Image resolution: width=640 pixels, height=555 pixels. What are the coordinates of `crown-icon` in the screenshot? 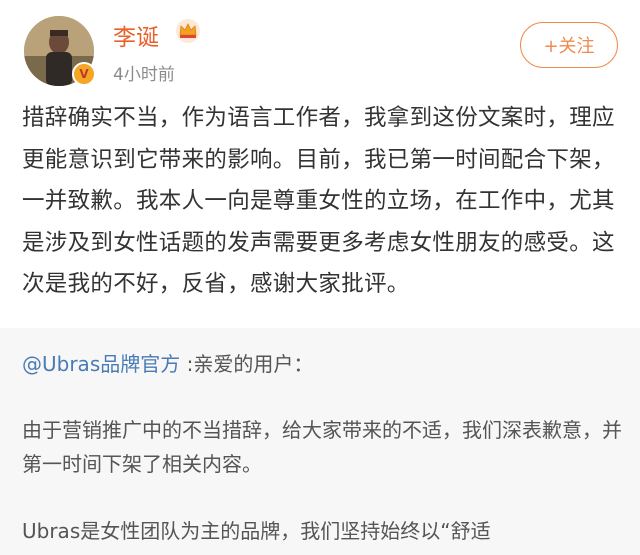 It's located at (188, 31).